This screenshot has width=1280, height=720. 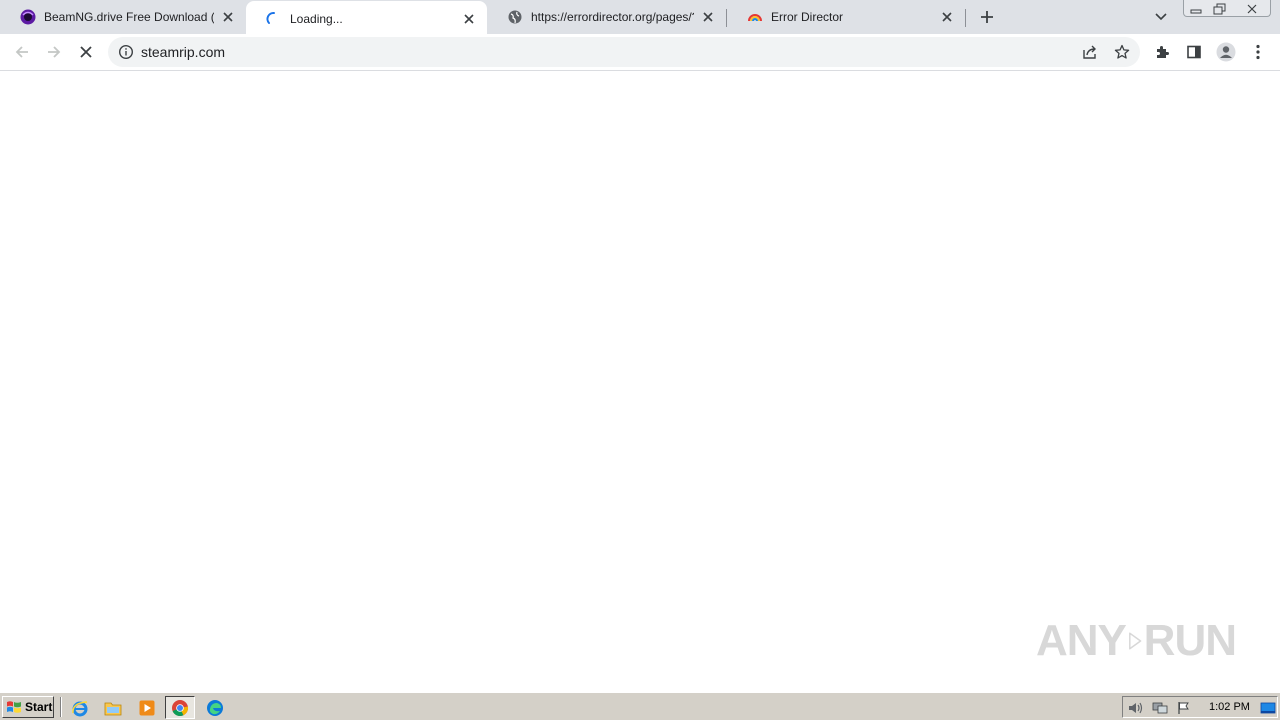 I want to click on taskbar-divider, so click(x=61, y=707).